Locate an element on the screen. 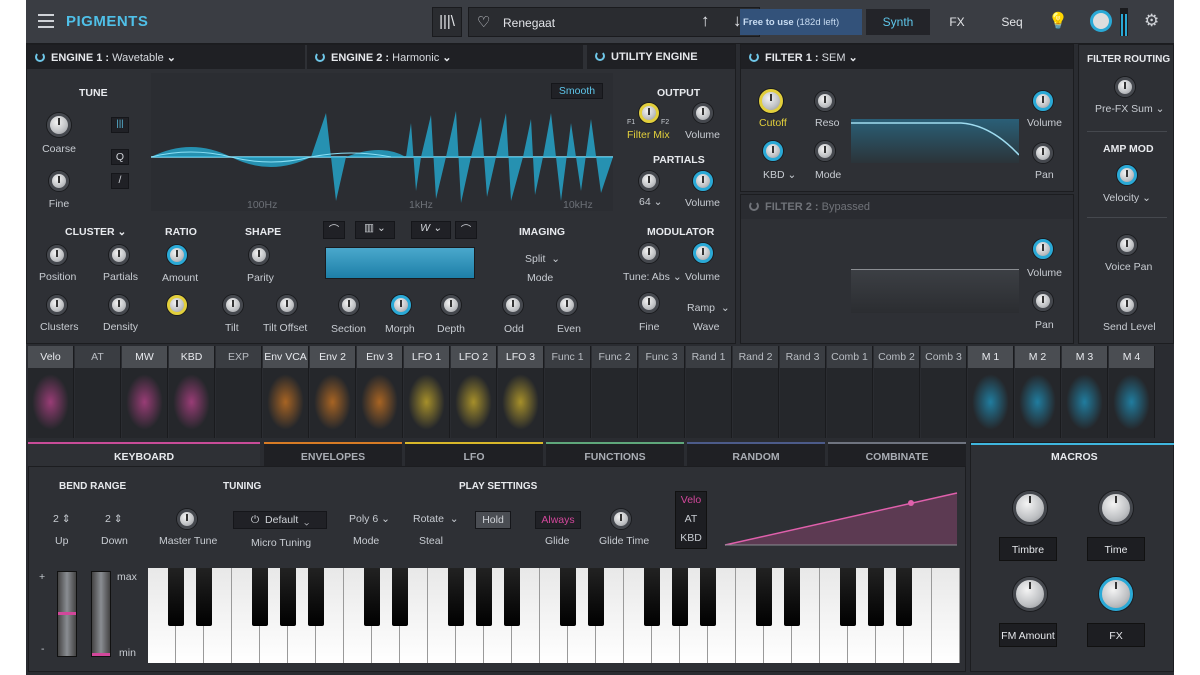 The height and width of the screenshot is (675, 1200). tab-random: RANDOM is located at coordinates (756, 454).